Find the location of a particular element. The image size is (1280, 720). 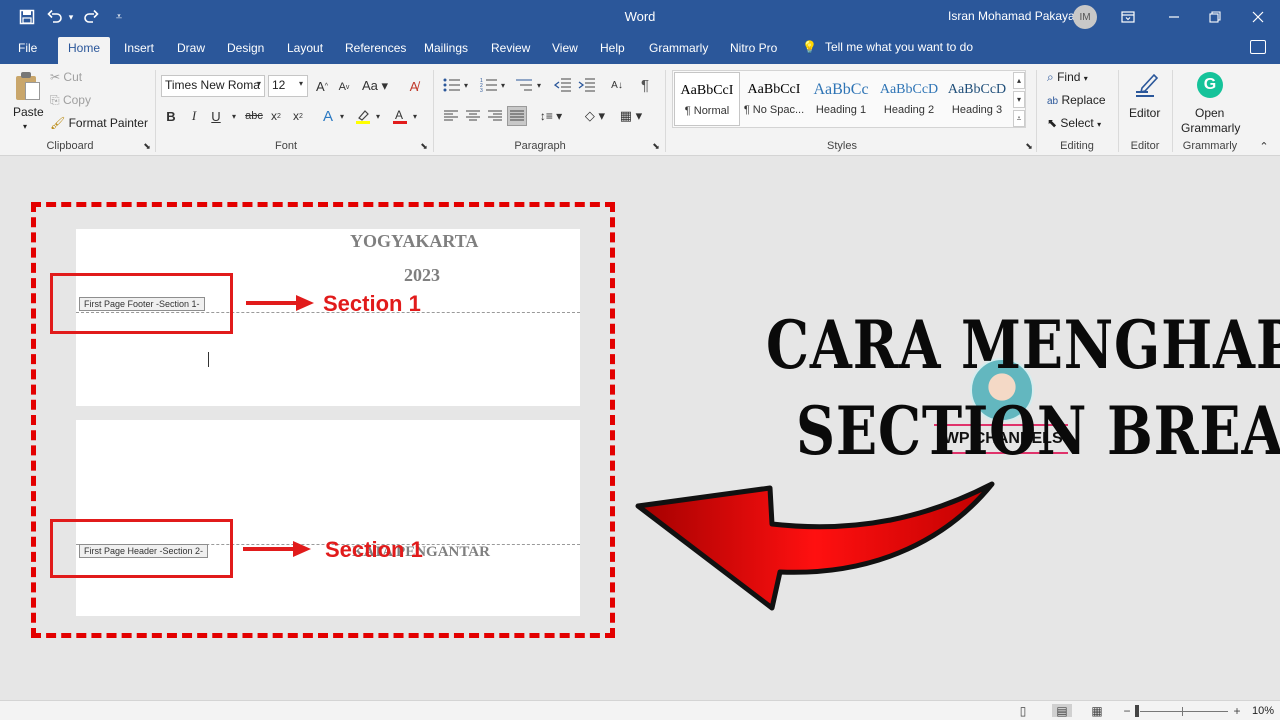

styles-more-icon: ⩡ is located at coordinates (1019, 118).